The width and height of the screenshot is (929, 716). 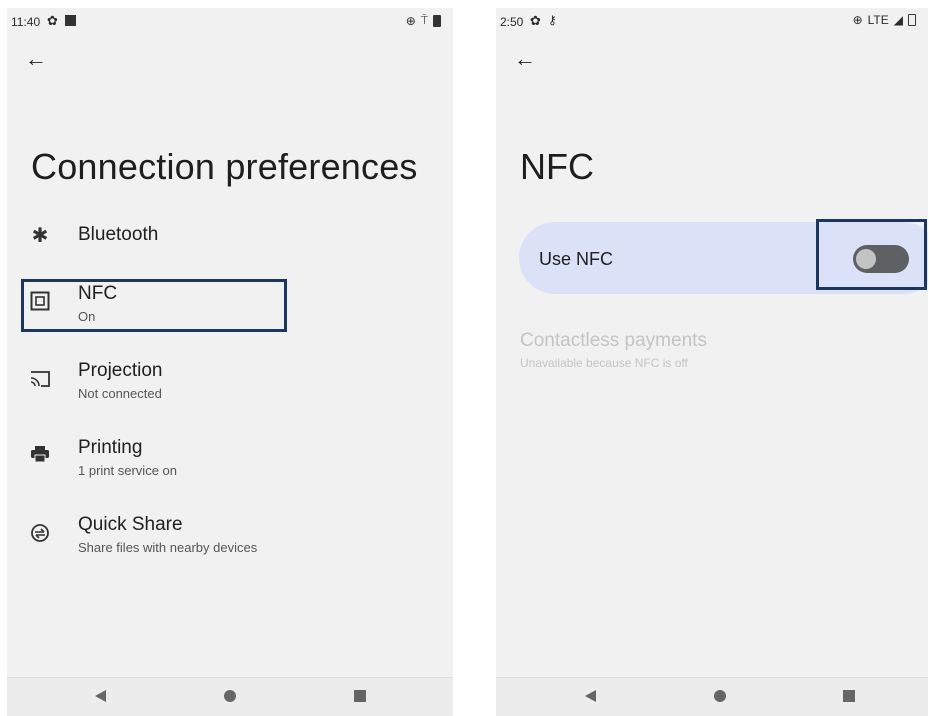 What do you see at coordinates (230, 240) in the screenshot?
I see `bluetooth-item: ✱ Bluetooth` at bounding box center [230, 240].